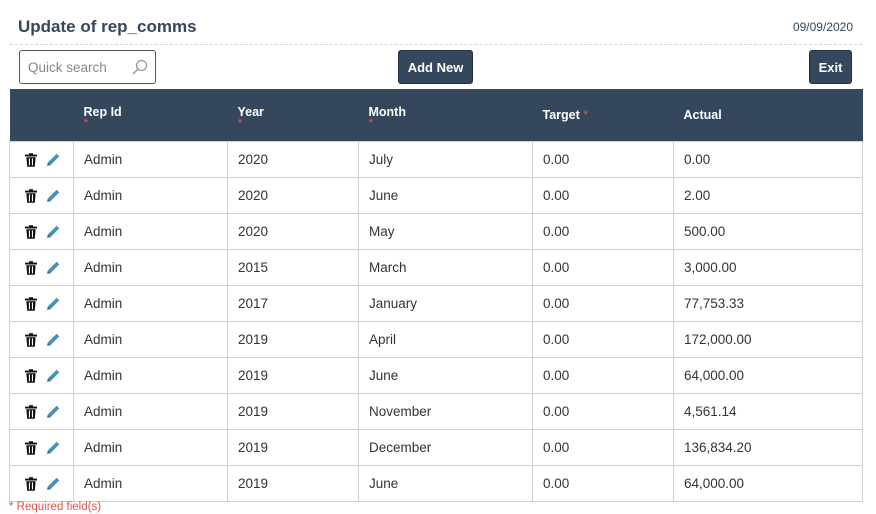  I want to click on table-row: Admin 2020 June 0.00 2.00, so click(436, 195).